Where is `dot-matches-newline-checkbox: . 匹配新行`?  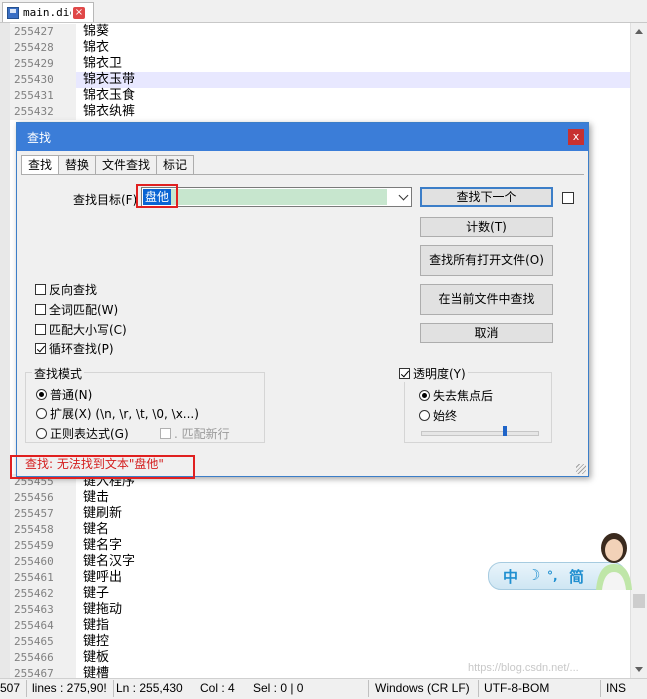
dot-matches-newline-checkbox: . 匹配新行 is located at coordinates (195, 433).